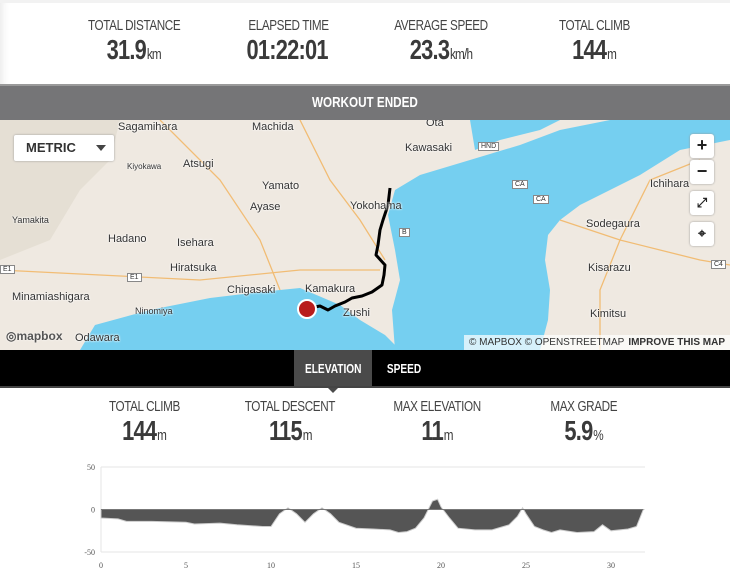  I want to click on tab-divider, so click(365, 387).